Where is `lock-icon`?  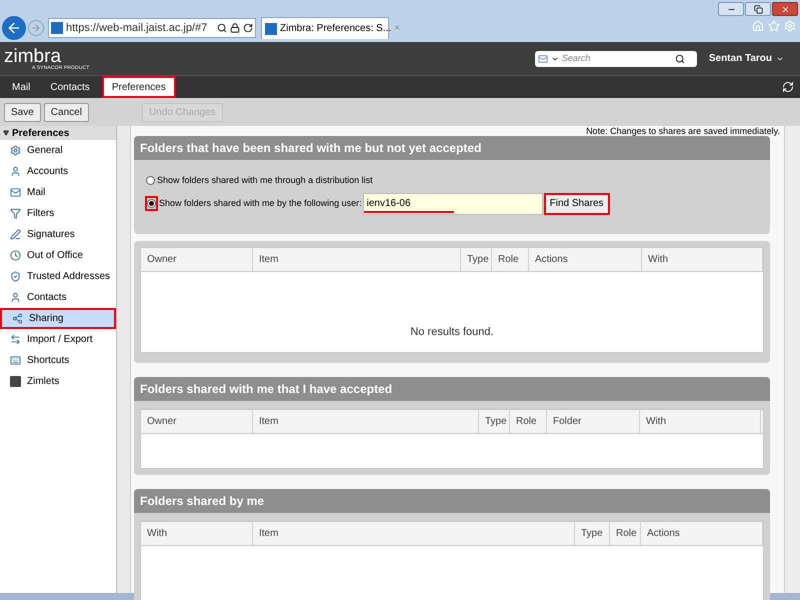 lock-icon is located at coordinates (235, 28).